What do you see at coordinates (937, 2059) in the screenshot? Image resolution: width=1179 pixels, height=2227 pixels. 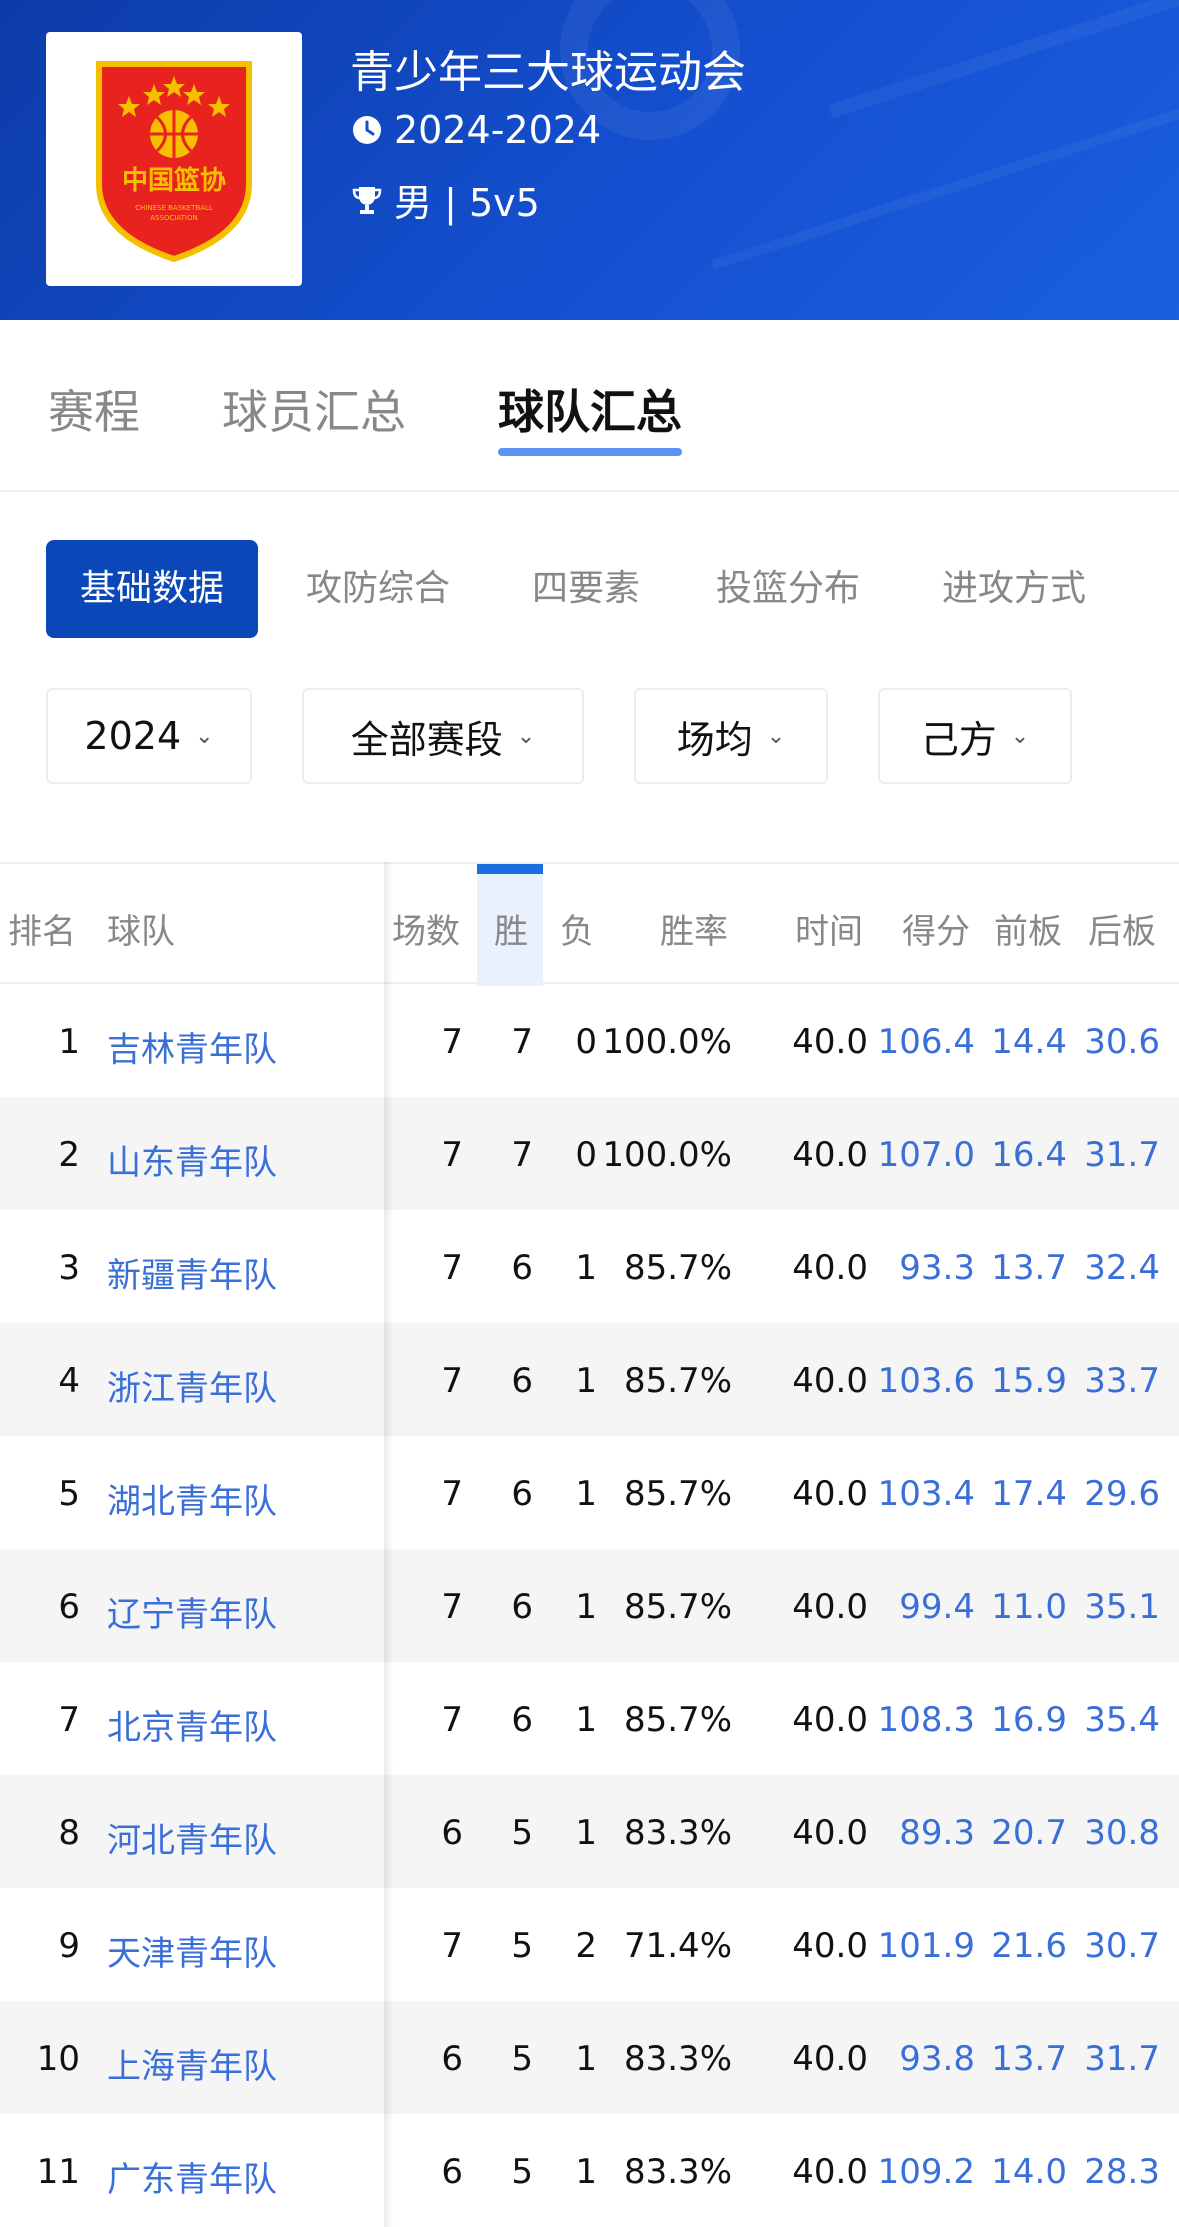 I see `cell-points: 93.8` at bounding box center [937, 2059].